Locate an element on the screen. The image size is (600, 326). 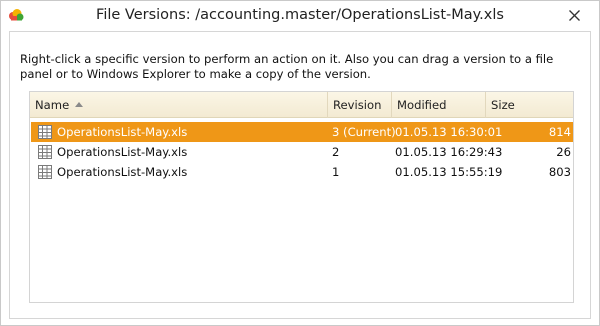
sort-ascending-icon is located at coordinates (79, 104).